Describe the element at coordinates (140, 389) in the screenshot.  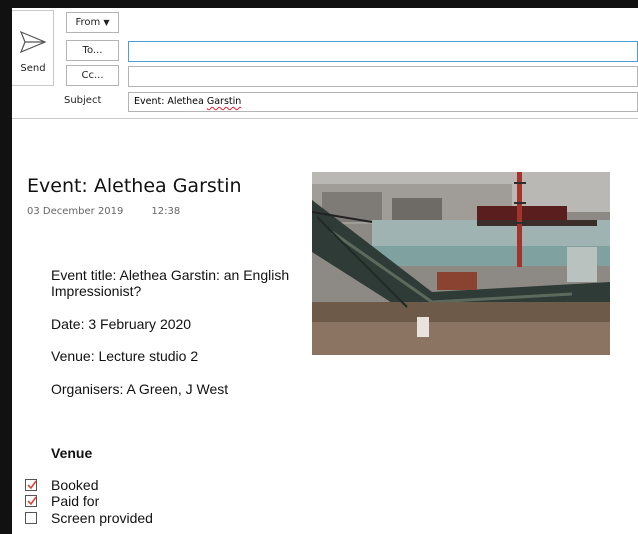
I see `organisers-line: Organisers: A Green, J West` at that location.